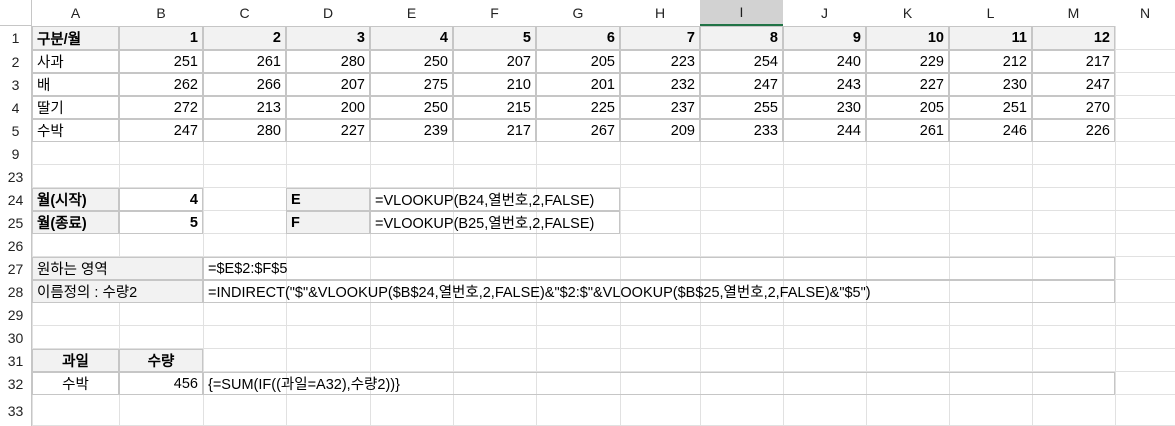 The image size is (1175, 426). Describe the element at coordinates (161, 84) in the screenshot. I see `table-value-cell: 262` at that location.